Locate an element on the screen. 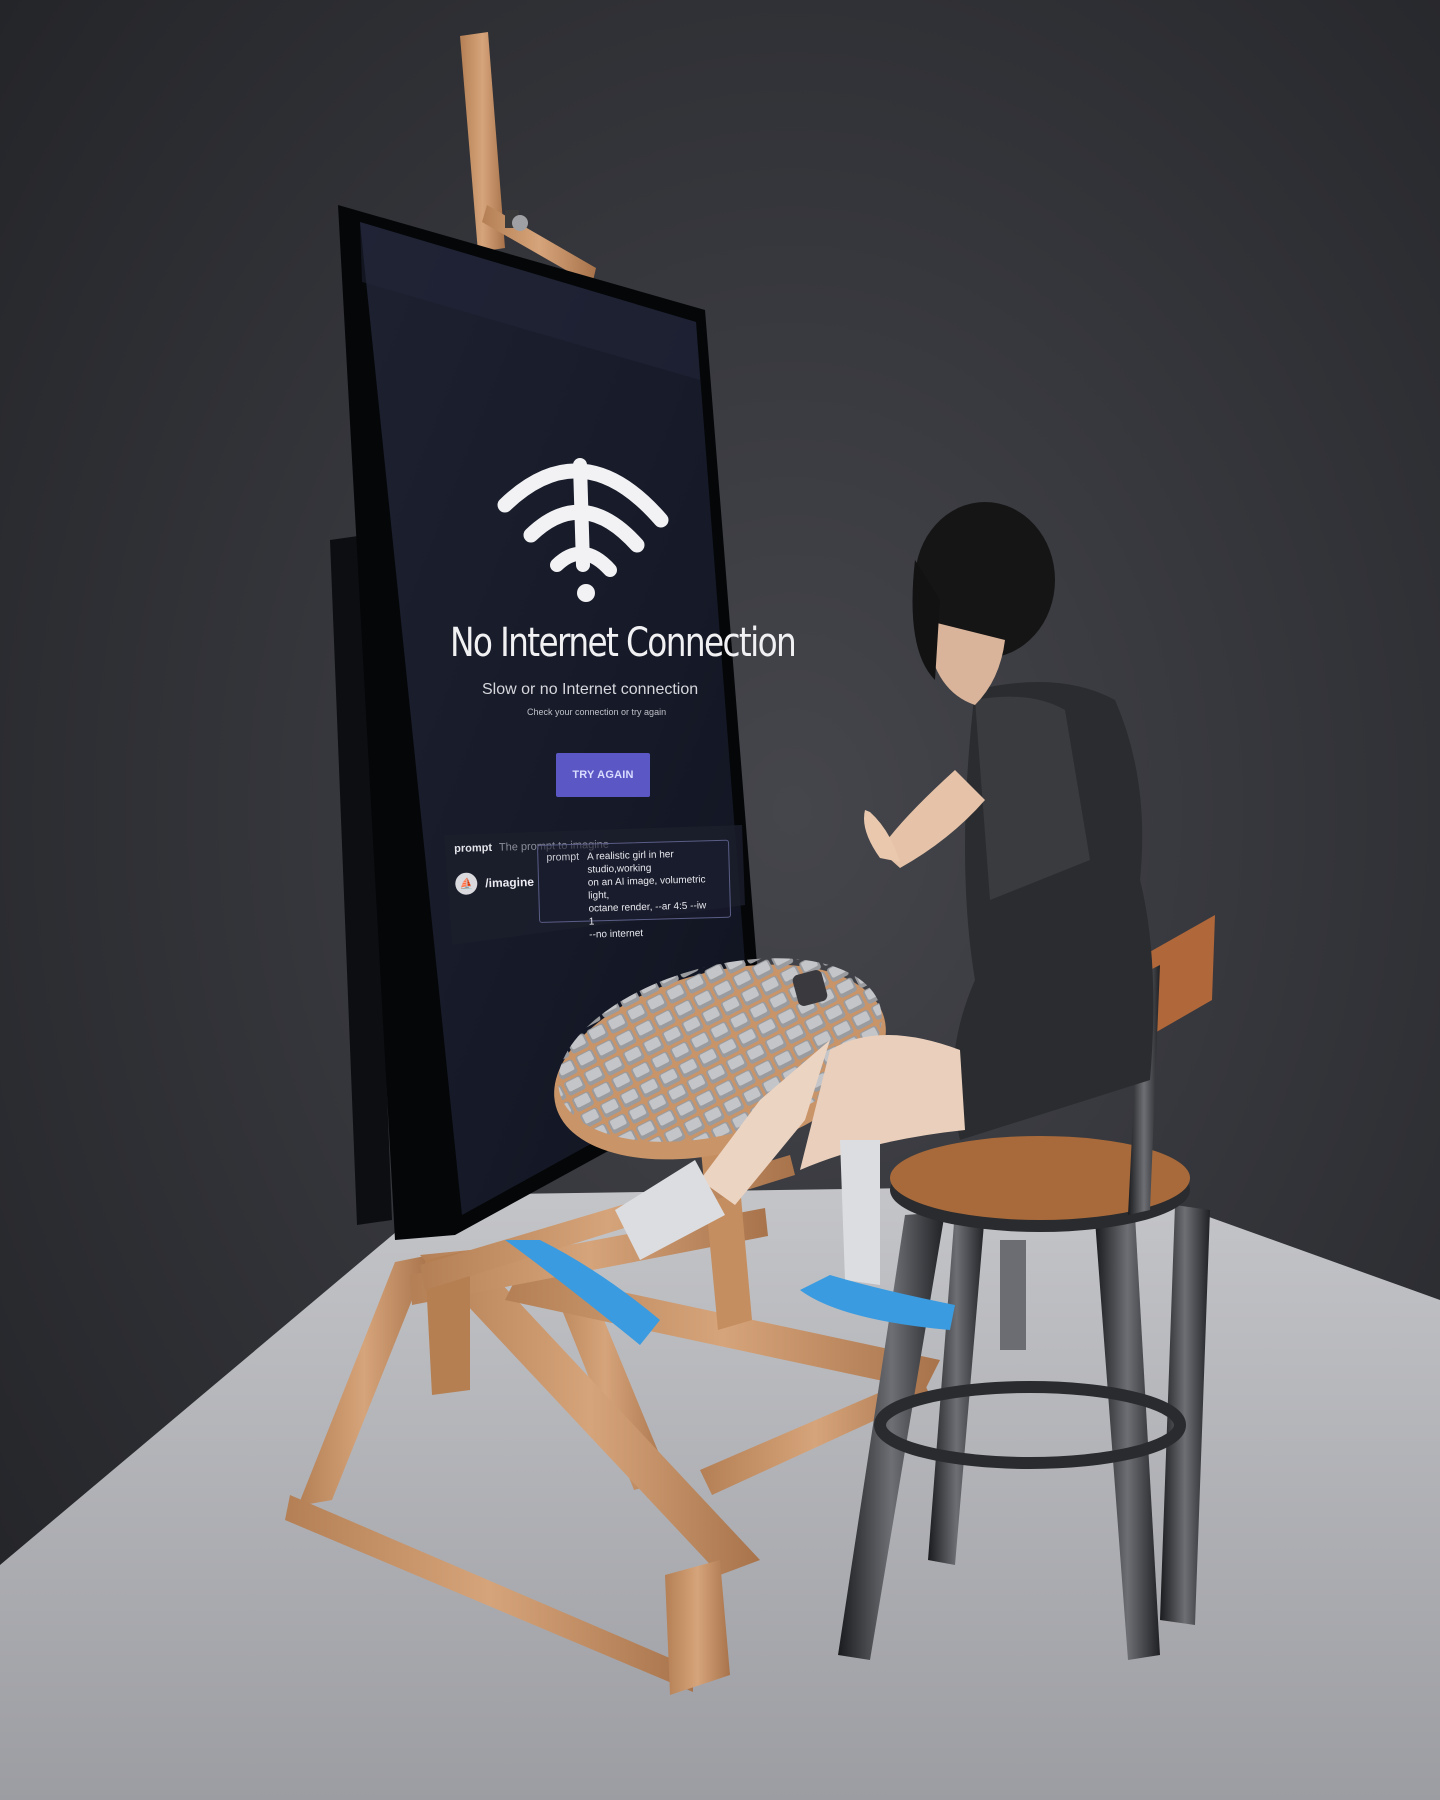 This screenshot has height=1800, width=1440. command-name: /imagine is located at coordinates (510, 882).